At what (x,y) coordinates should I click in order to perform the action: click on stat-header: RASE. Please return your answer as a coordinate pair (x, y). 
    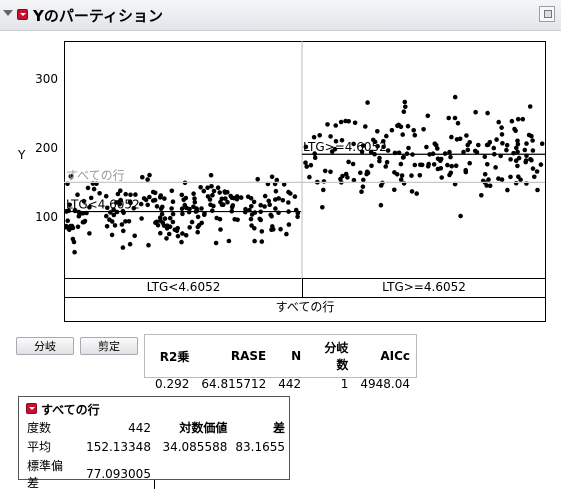
    Looking at the image, I should click on (248, 356).